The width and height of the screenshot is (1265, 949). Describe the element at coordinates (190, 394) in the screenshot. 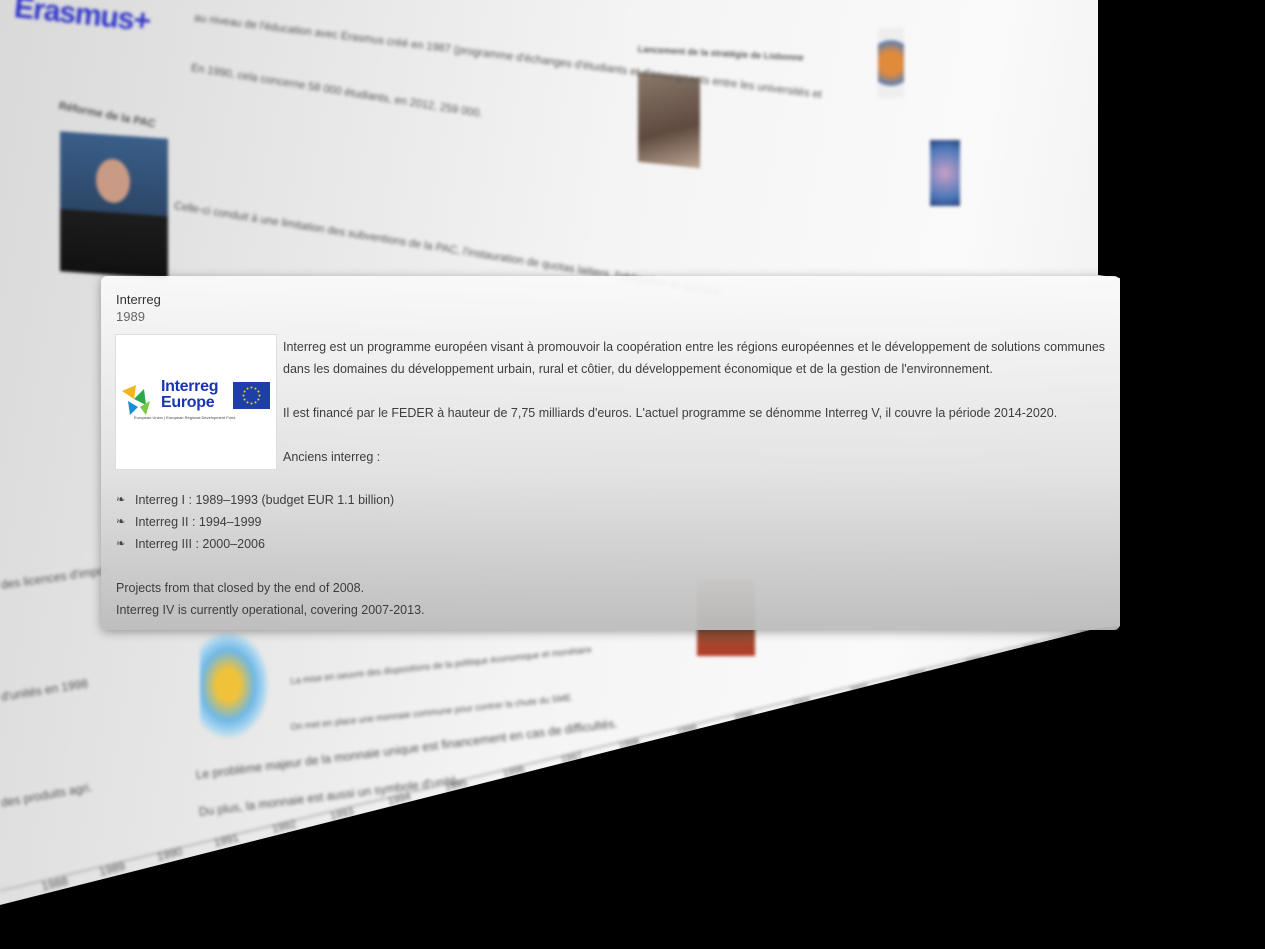

I see `logo-wordmark: Interreg Europe` at that location.